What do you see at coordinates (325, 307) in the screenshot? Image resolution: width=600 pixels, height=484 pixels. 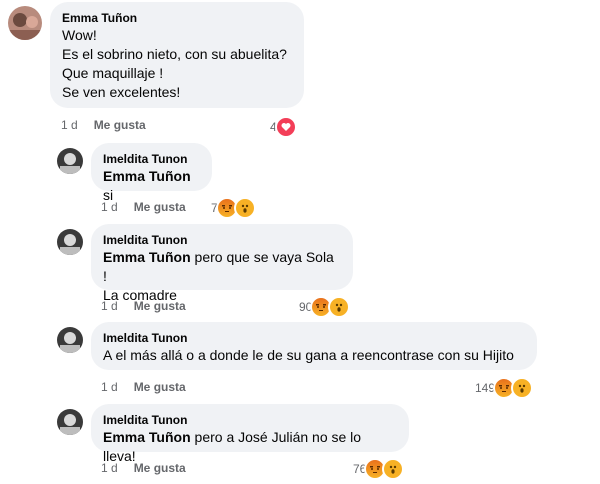 I see `reaction-summary: 90` at bounding box center [325, 307].